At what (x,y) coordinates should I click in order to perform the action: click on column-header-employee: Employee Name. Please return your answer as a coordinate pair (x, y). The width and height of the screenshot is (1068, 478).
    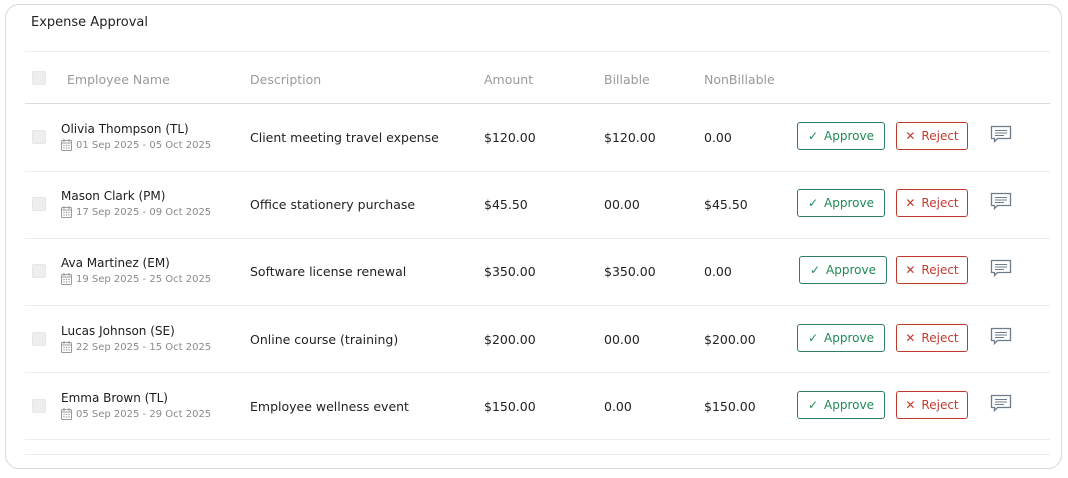
    Looking at the image, I should click on (118, 79).